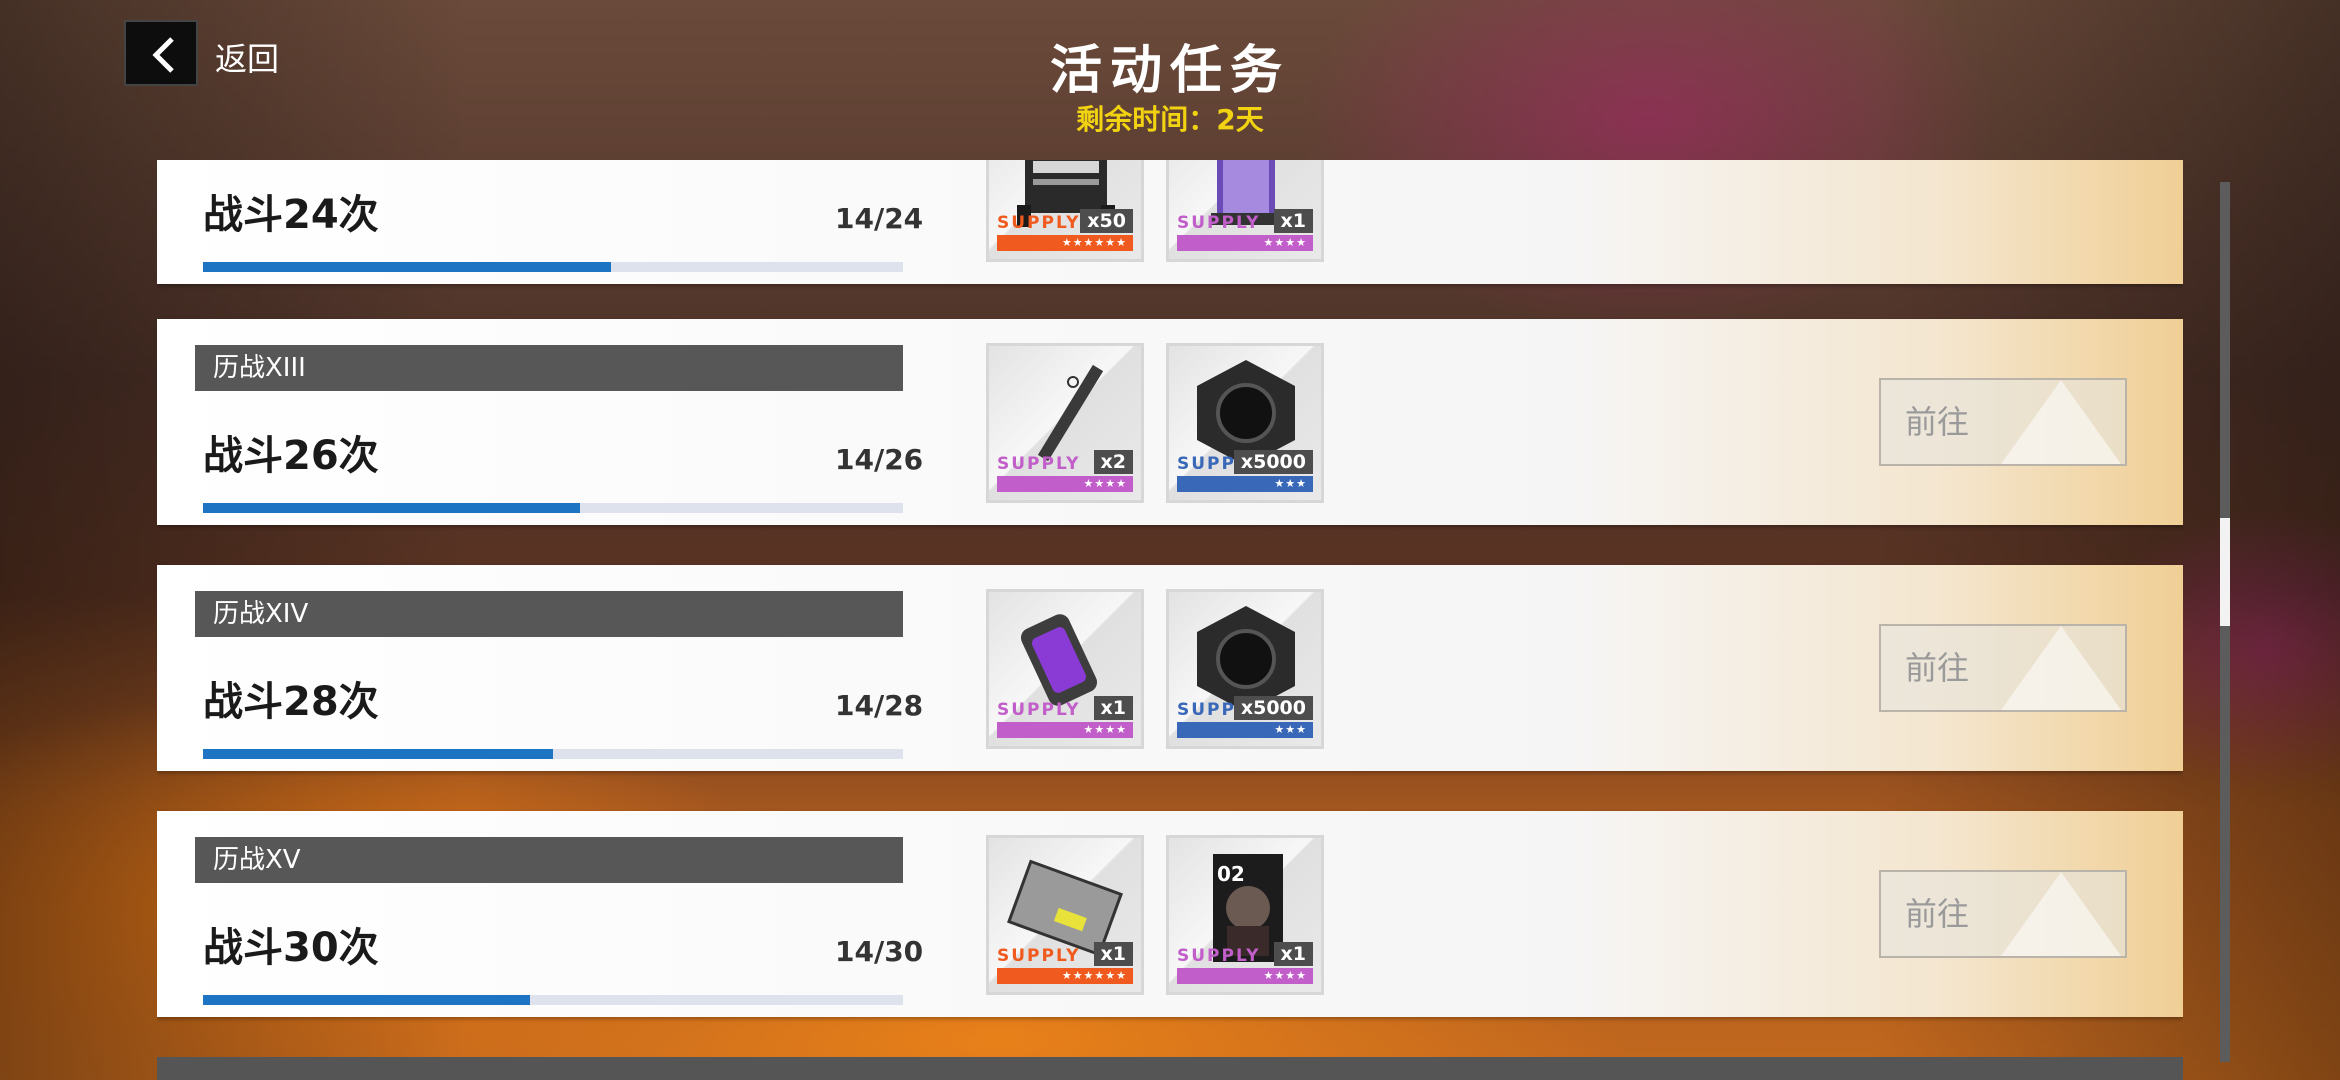  I want to click on page-title: 活动任务, so click(1169, 71).